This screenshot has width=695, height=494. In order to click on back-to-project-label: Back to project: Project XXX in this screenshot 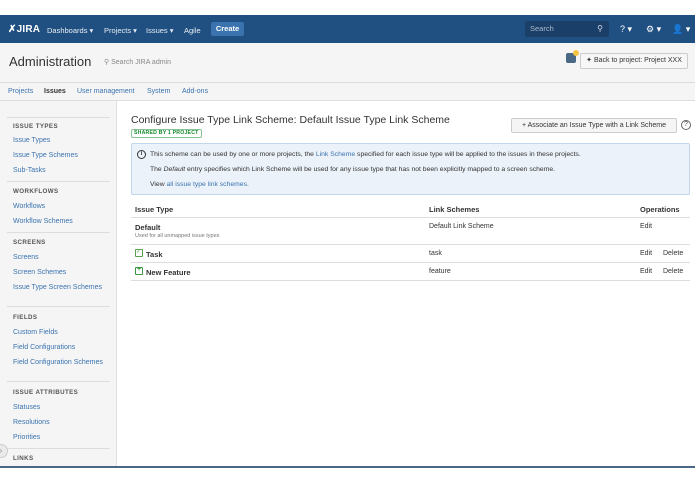, I will do `click(637, 60)`.